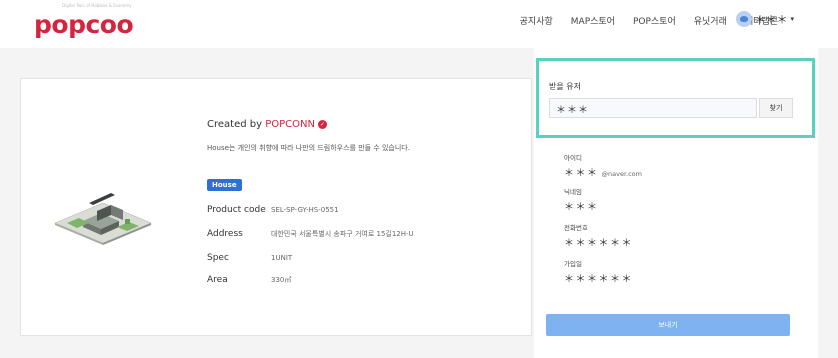 The width and height of the screenshot is (838, 358). What do you see at coordinates (103, 219) in the screenshot?
I see `house-model-image` at bounding box center [103, 219].